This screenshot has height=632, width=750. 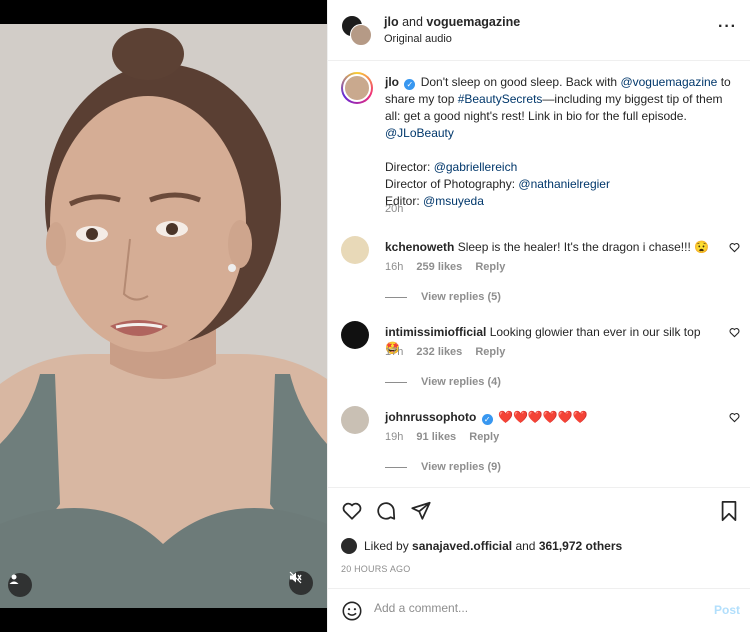 I want to click on post-timestamp: 20 HOURS AGO, so click(x=375, y=569).